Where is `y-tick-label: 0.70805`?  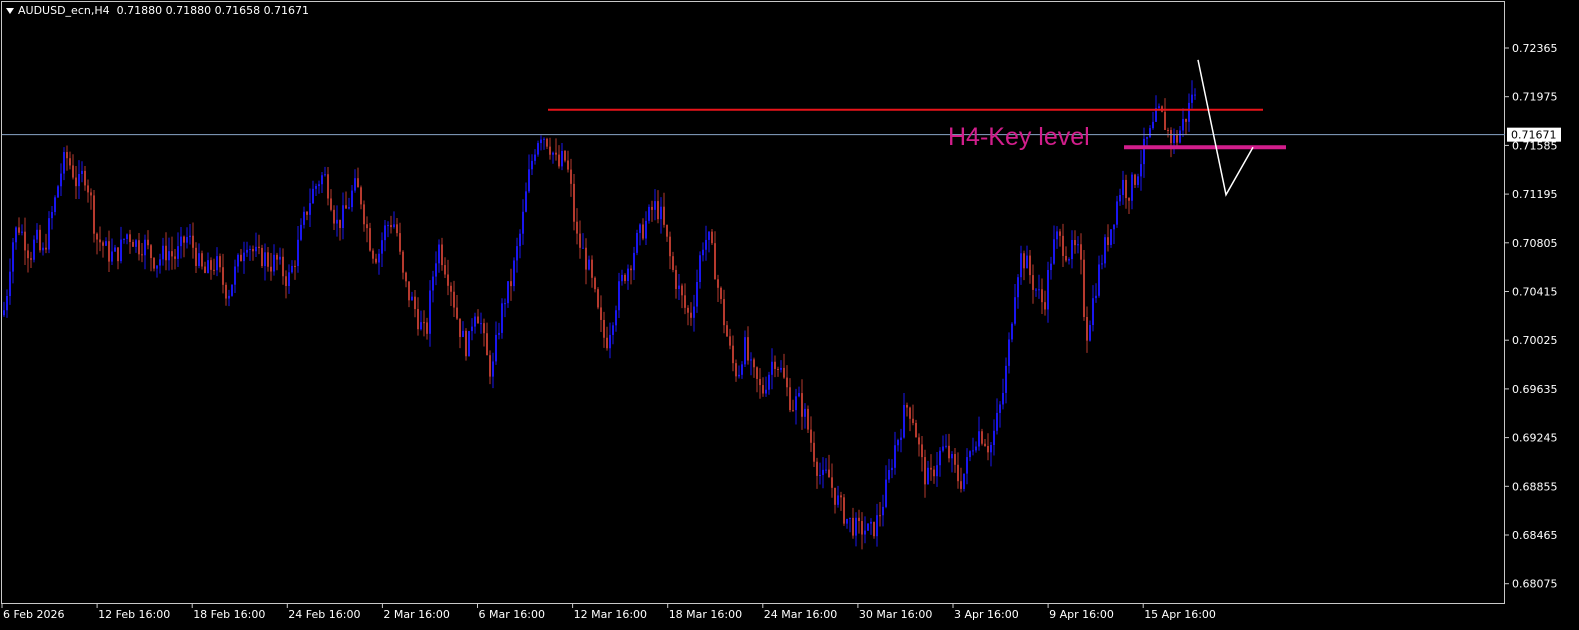
y-tick-label: 0.70805 is located at coordinates (1535, 243).